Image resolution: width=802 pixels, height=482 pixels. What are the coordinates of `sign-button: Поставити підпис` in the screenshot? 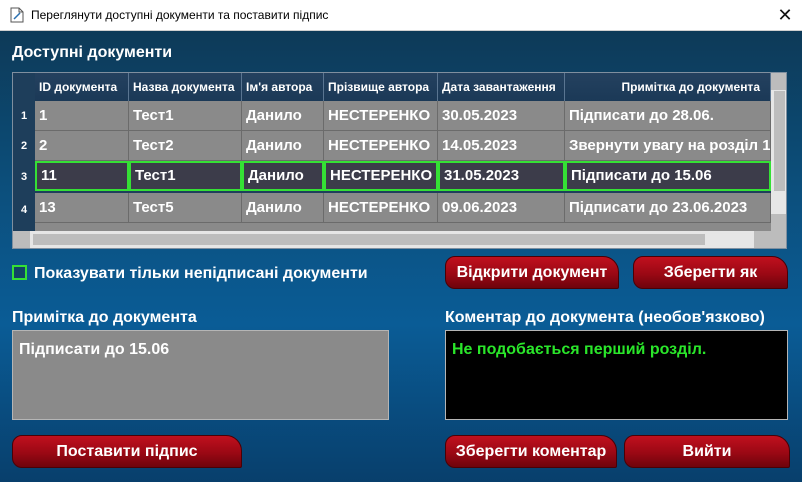 It's located at (127, 451).